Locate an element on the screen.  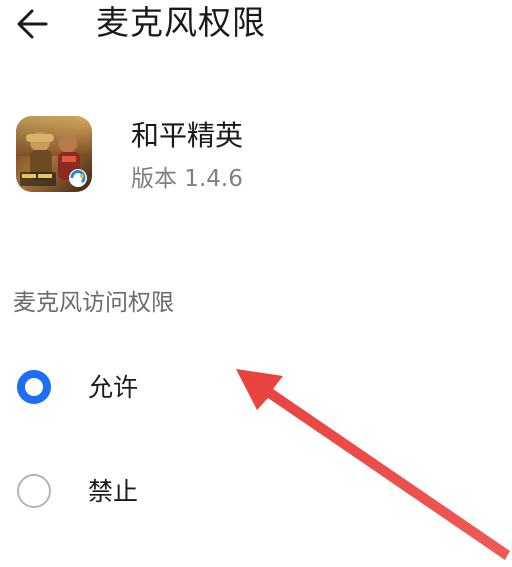
app-header: 麦克风权限 is located at coordinates (256, 28).